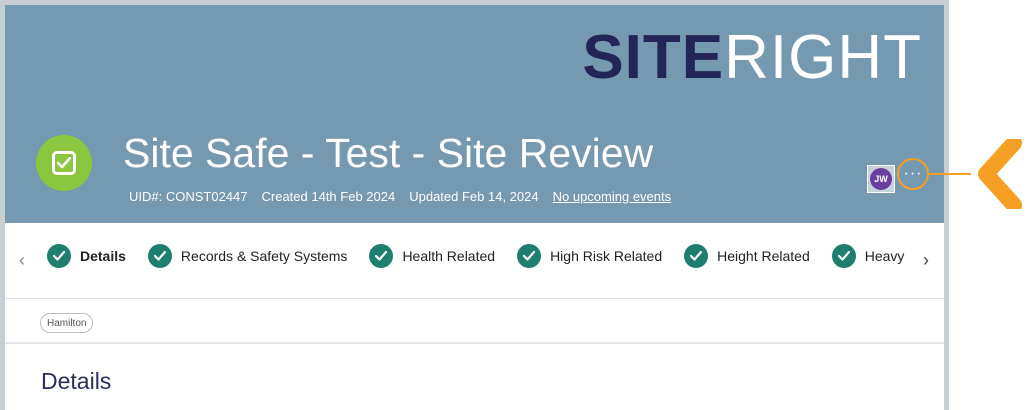 Image resolution: width=1027 pixels, height=410 pixels. What do you see at coordinates (1000, 174) in the screenshot?
I see `callout-arrow-icon` at bounding box center [1000, 174].